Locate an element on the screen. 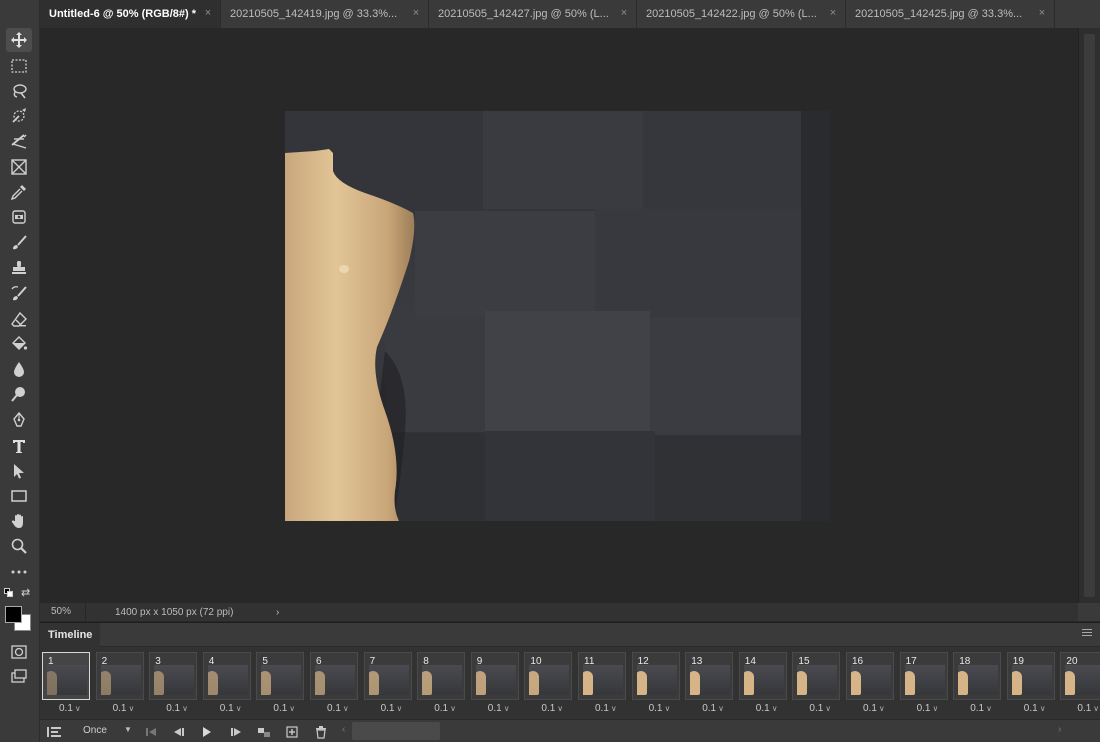 Image resolution: width=1100 pixels, height=742 pixels. timeline-tab: Timeline is located at coordinates (70, 634).